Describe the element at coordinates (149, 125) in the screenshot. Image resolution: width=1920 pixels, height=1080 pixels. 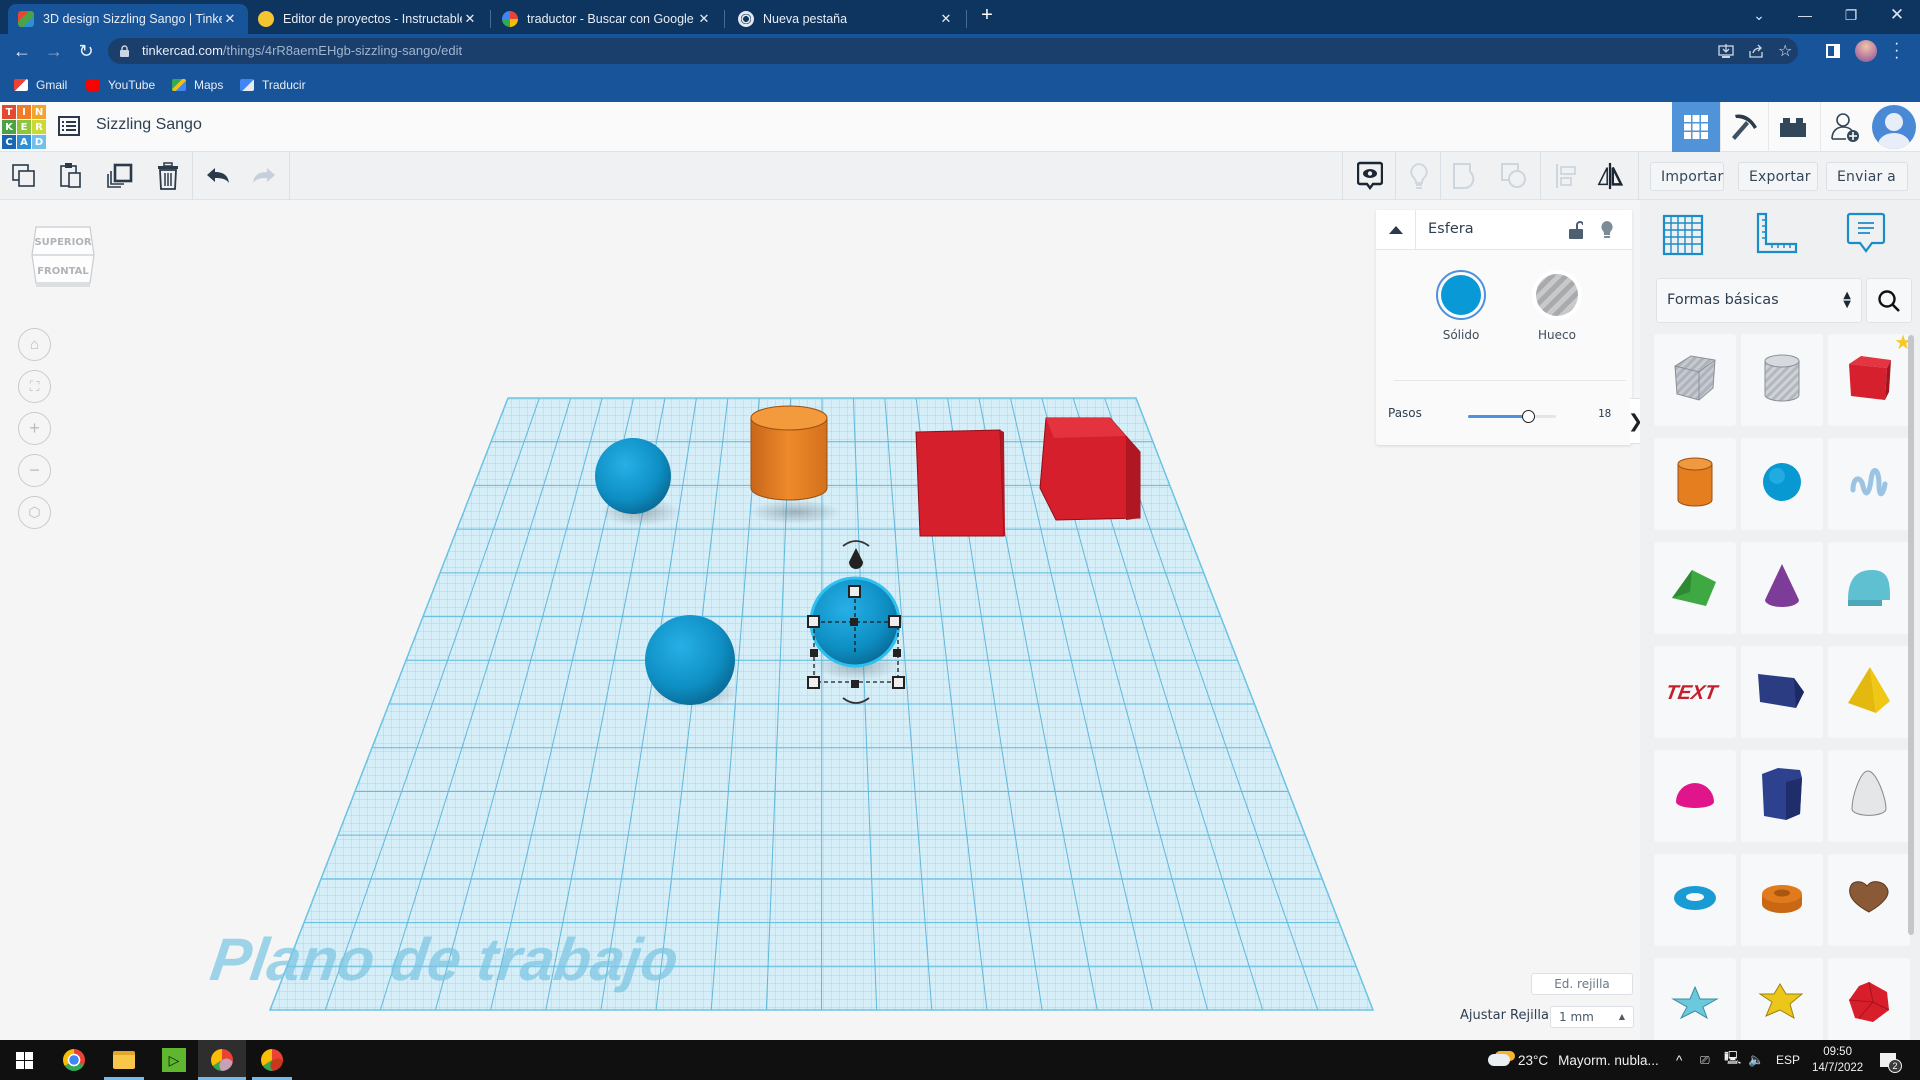
I see `design-title: Sizzling Sango` at that location.